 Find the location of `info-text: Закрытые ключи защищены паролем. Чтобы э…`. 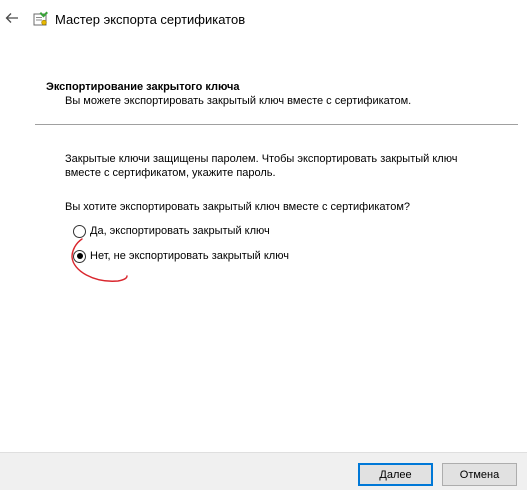

info-text: Закрытые ключи защищены паролем. Чтобы э… is located at coordinates (285, 166).